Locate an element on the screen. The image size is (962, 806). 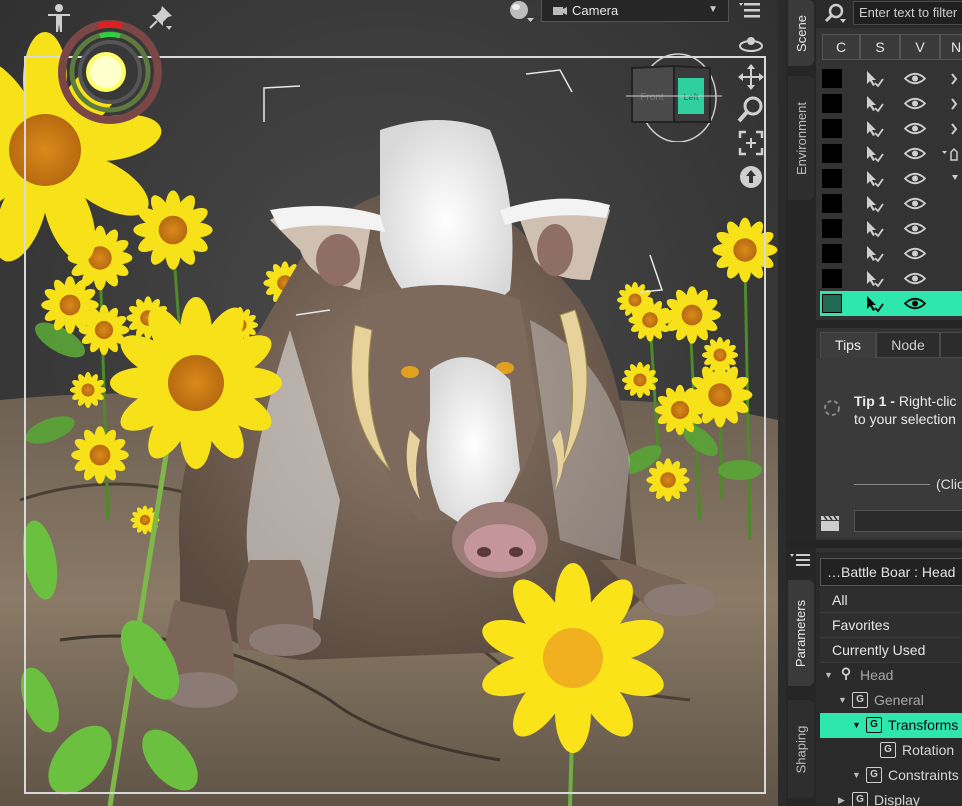
scene-filter-input: Enter text to filter is located at coordinates (907, 13).